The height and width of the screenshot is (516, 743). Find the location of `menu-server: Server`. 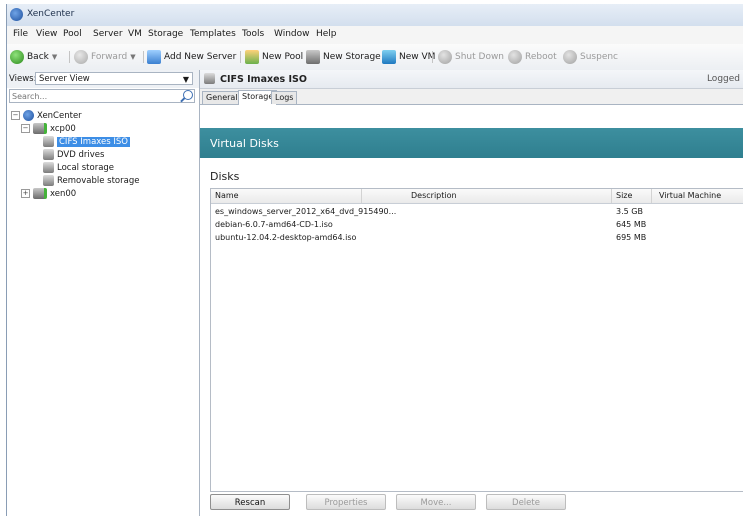

menu-server: Server is located at coordinates (108, 34).